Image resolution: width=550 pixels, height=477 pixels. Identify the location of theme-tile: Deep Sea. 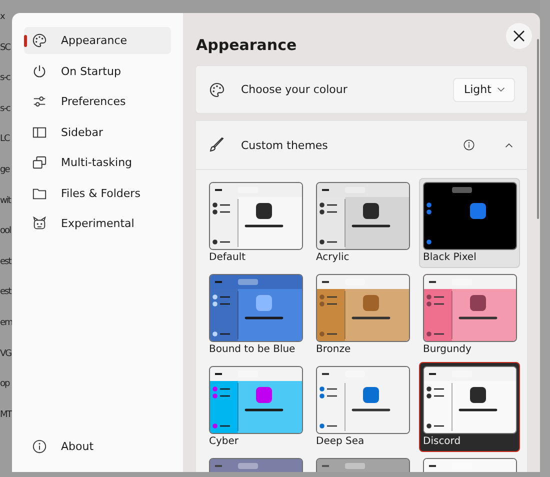
(362, 407).